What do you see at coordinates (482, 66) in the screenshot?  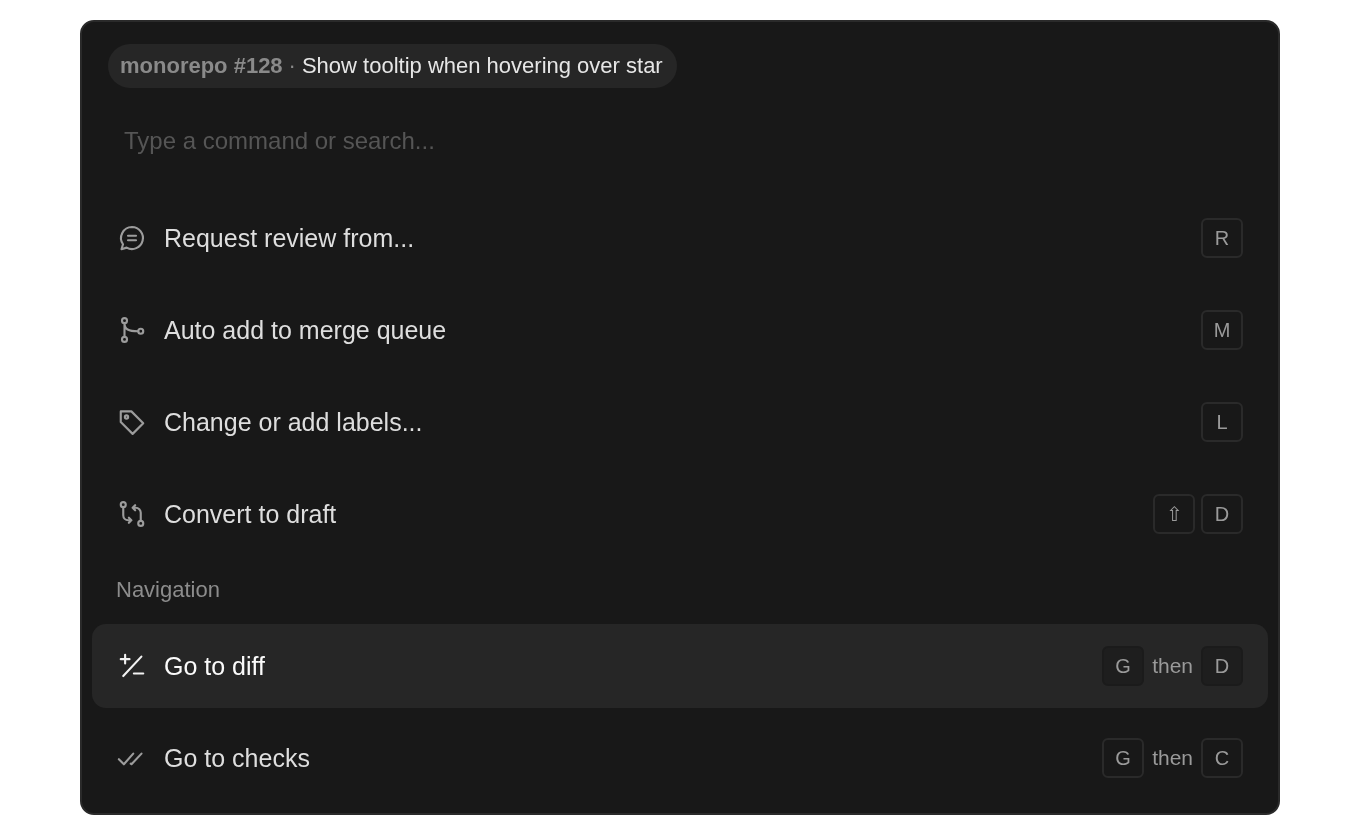 I see `pull-request-title: Show tooltip when hovering over star` at bounding box center [482, 66].